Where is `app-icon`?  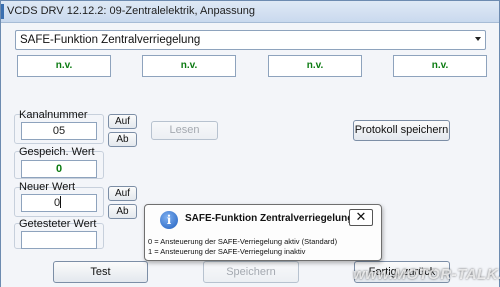
app-icon is located at coordinates (2, 11).